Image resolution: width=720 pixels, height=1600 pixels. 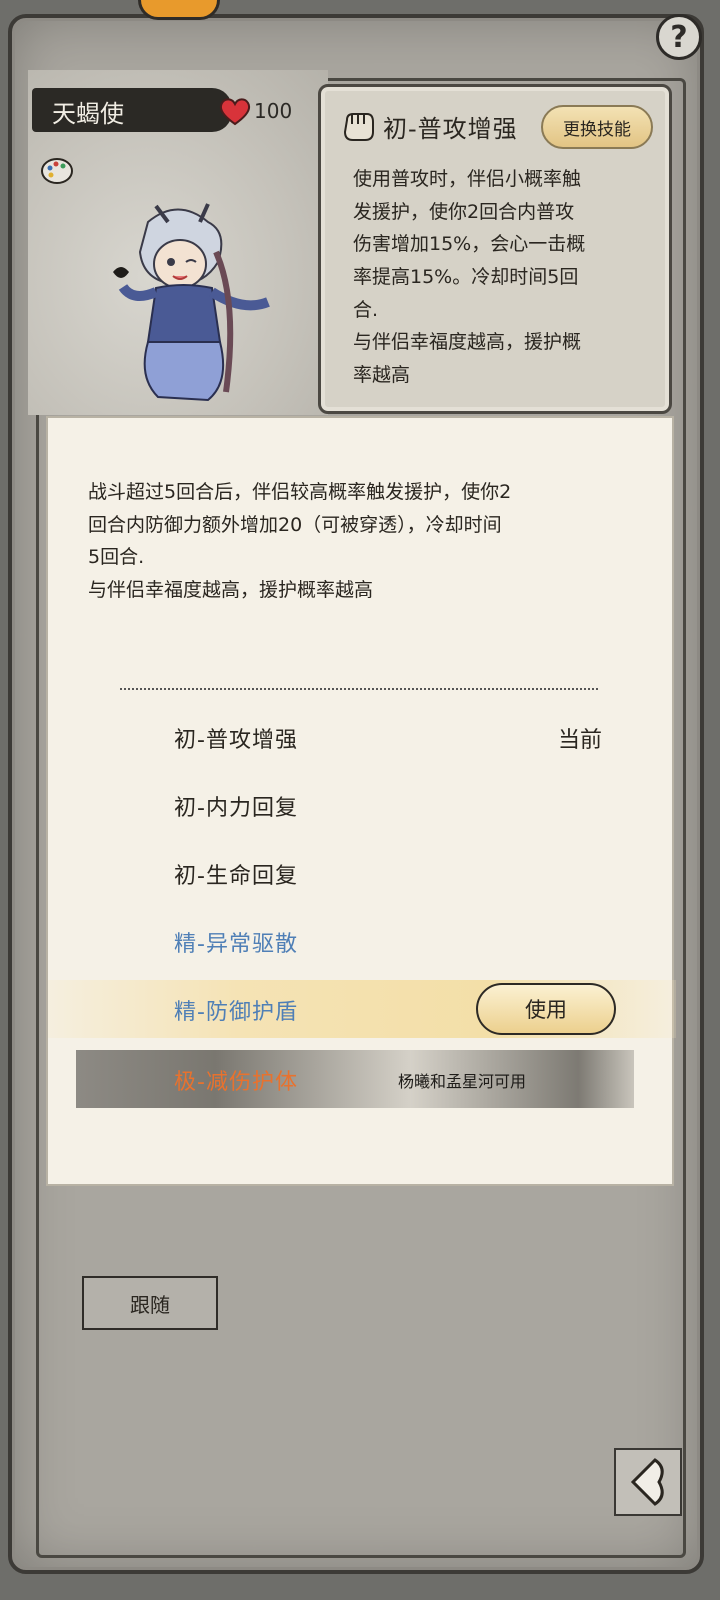 I want to click on skill-row: 精-异常驱散, so click(x=362, y=941).